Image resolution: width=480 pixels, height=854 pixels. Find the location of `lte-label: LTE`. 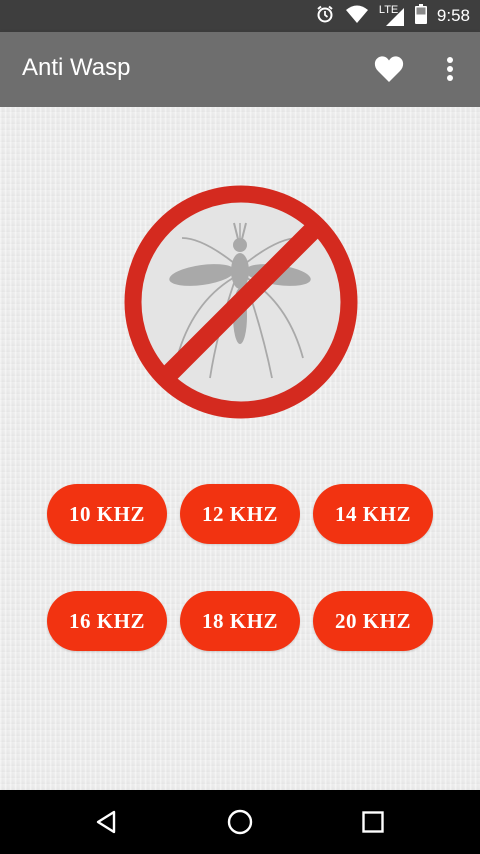

lte-label: LTE is located at coordinates (392, 15).